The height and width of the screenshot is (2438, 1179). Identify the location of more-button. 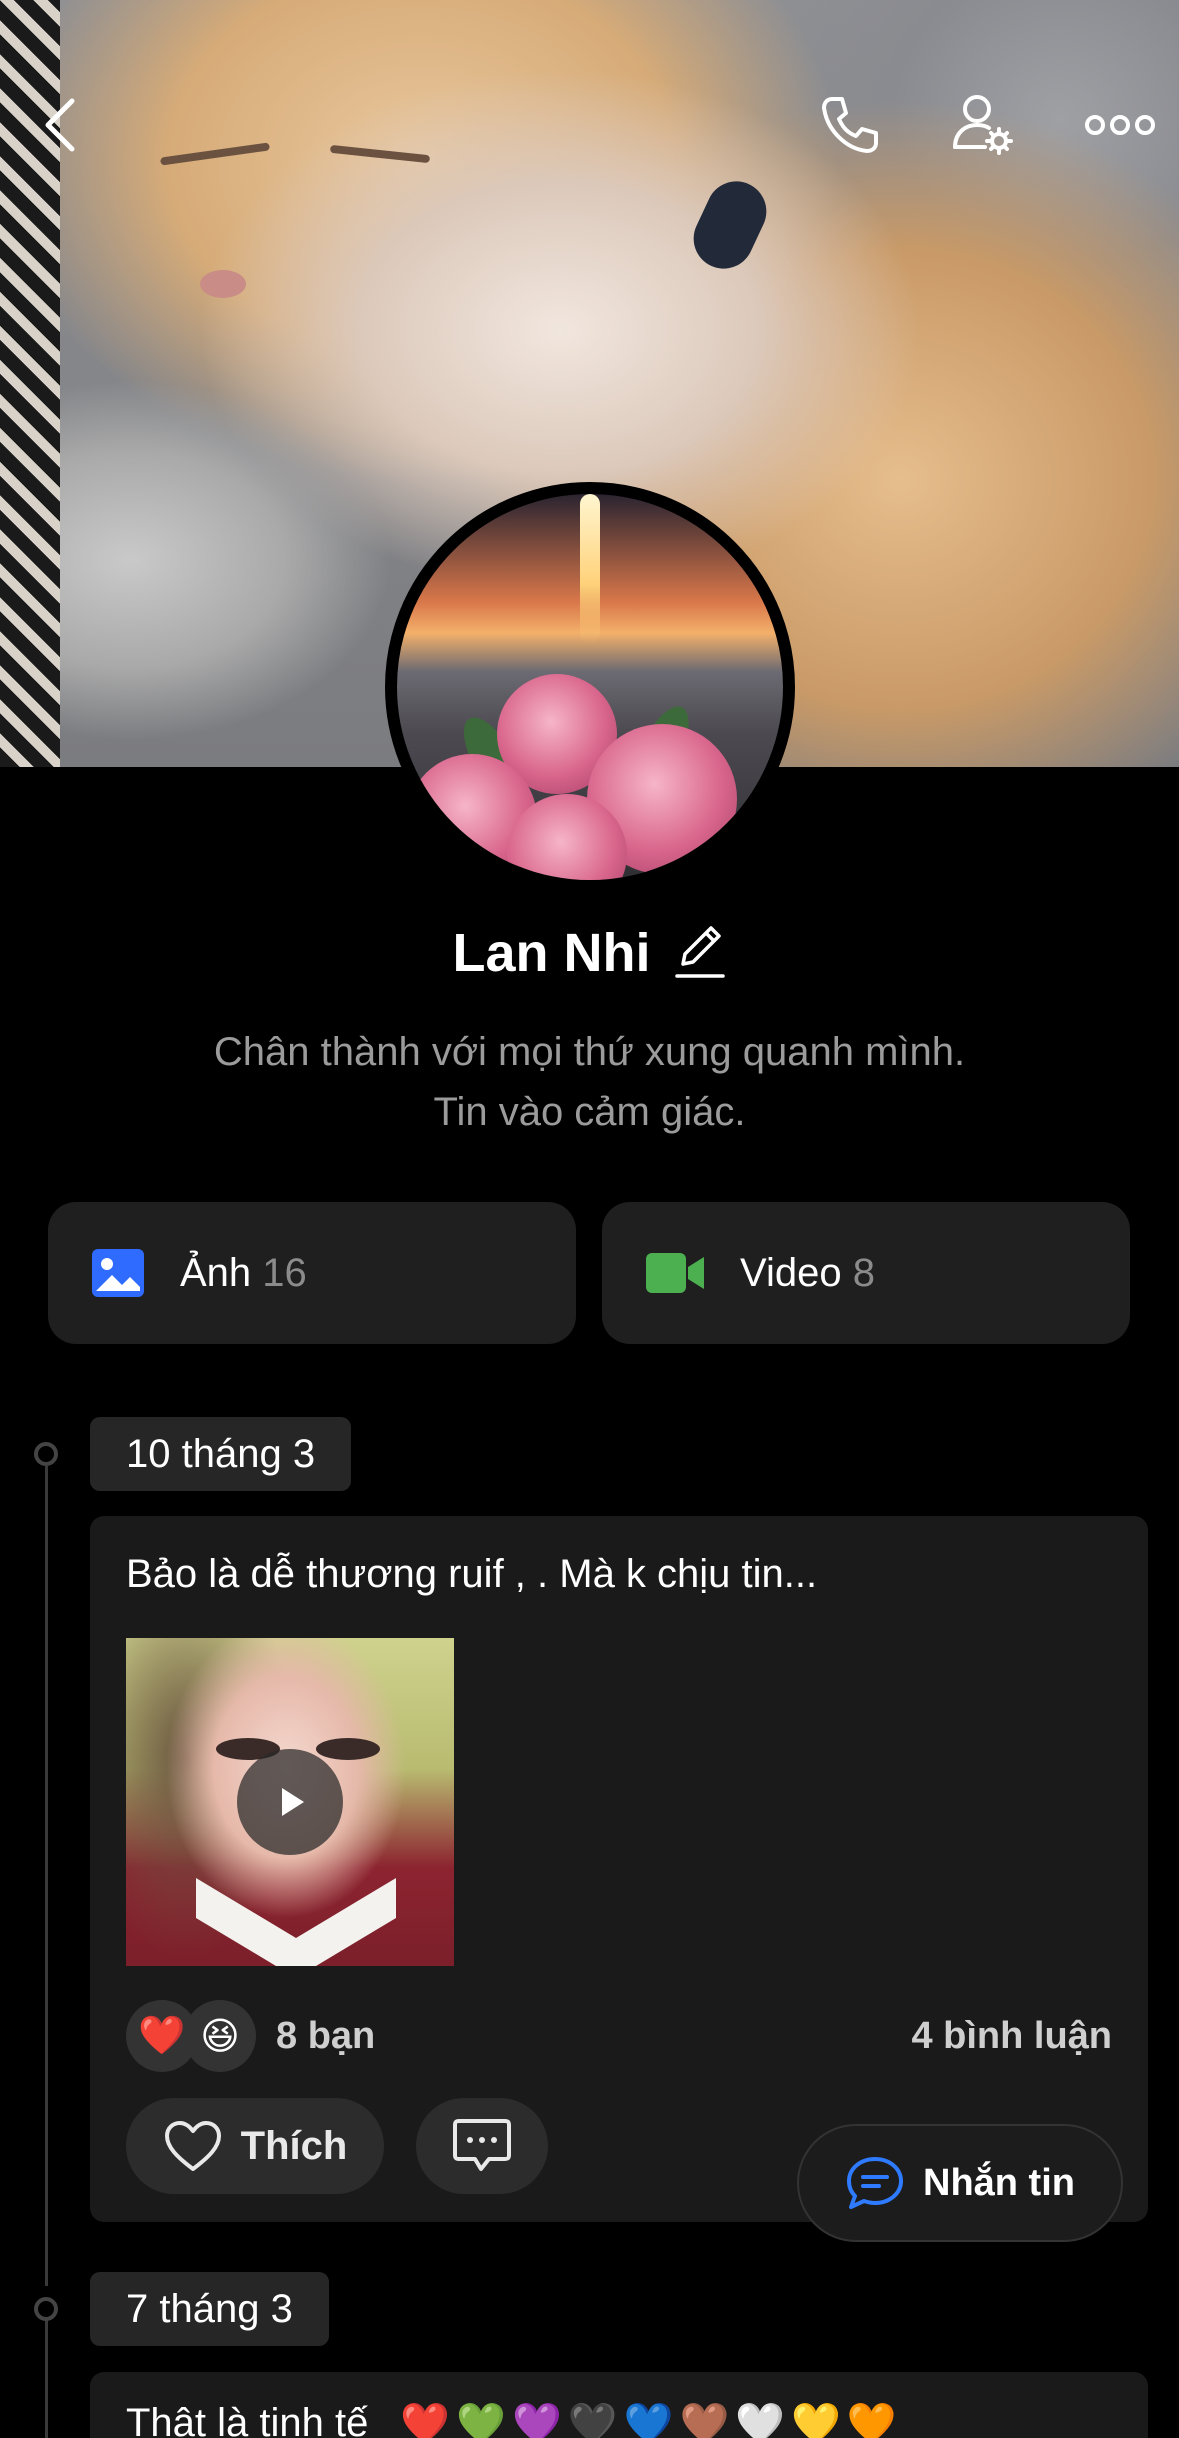
(1120, 125).